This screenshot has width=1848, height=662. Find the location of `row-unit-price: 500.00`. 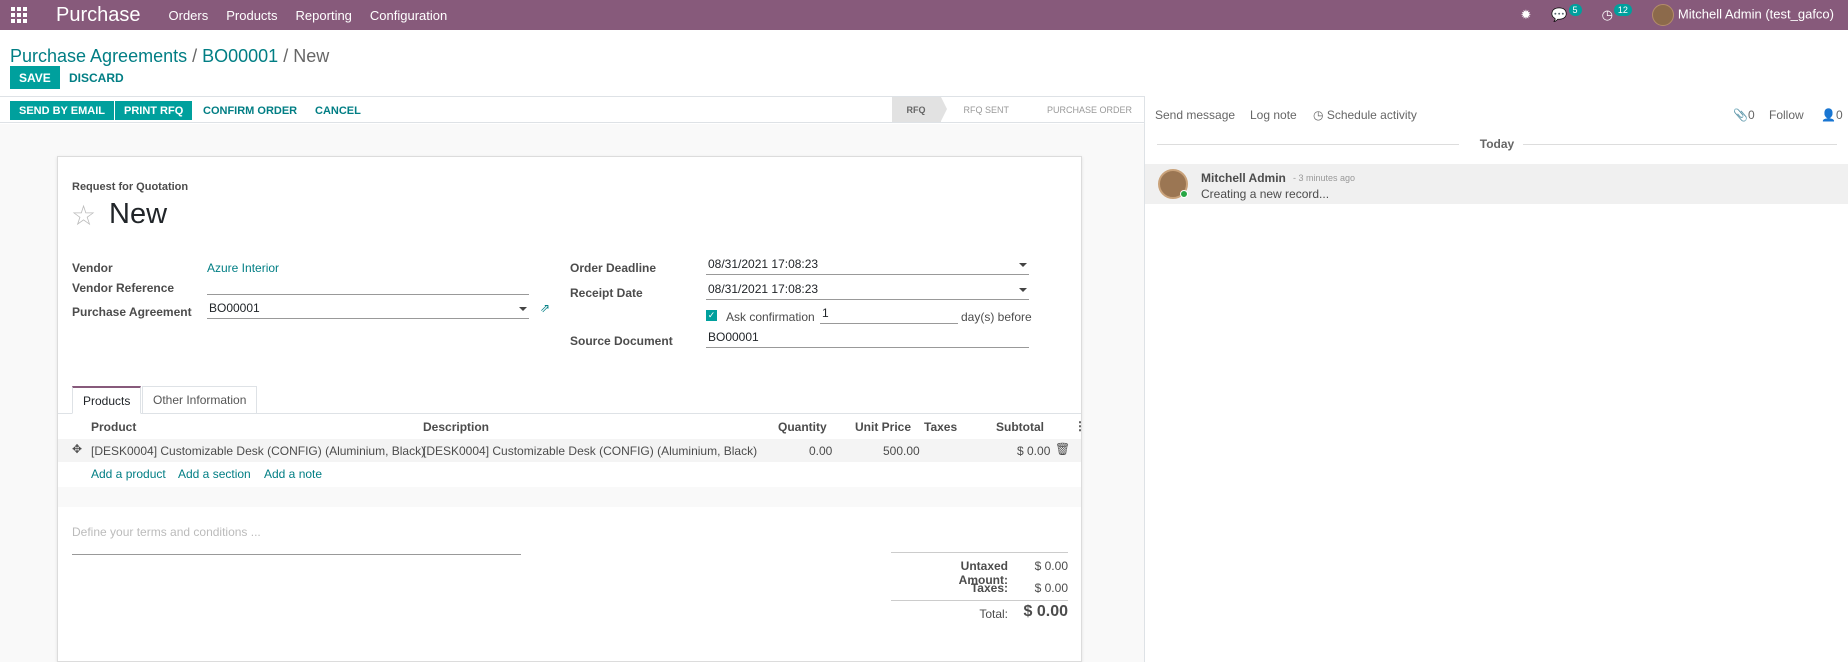

row-unit-price: 500.00 is located at coordinates (901, 451).